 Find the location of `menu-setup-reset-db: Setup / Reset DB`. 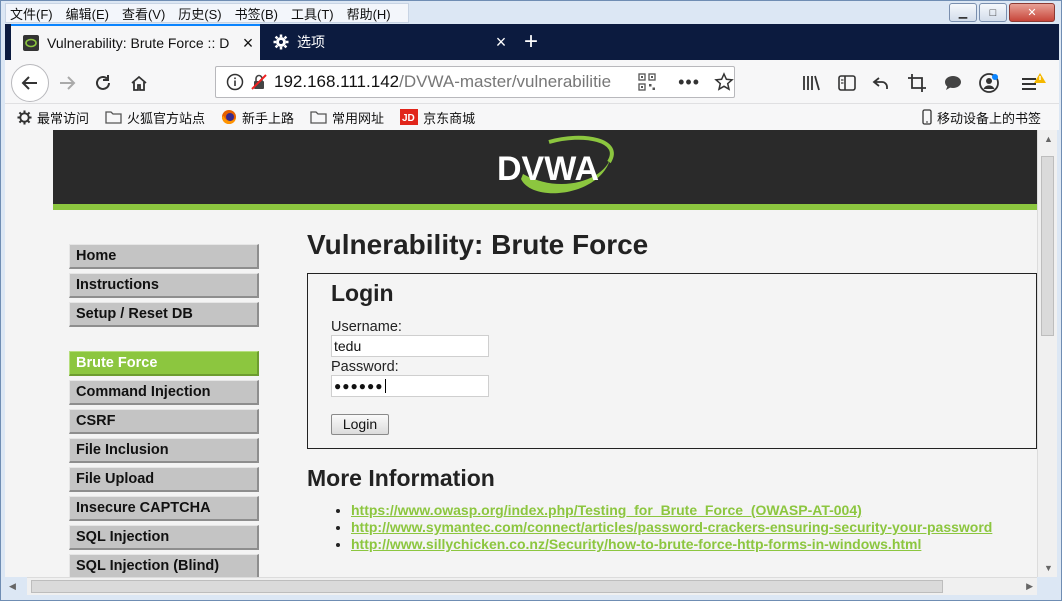

menu-setup-reset-db: Setup / Reset DB is located at coordinates (164, 314).